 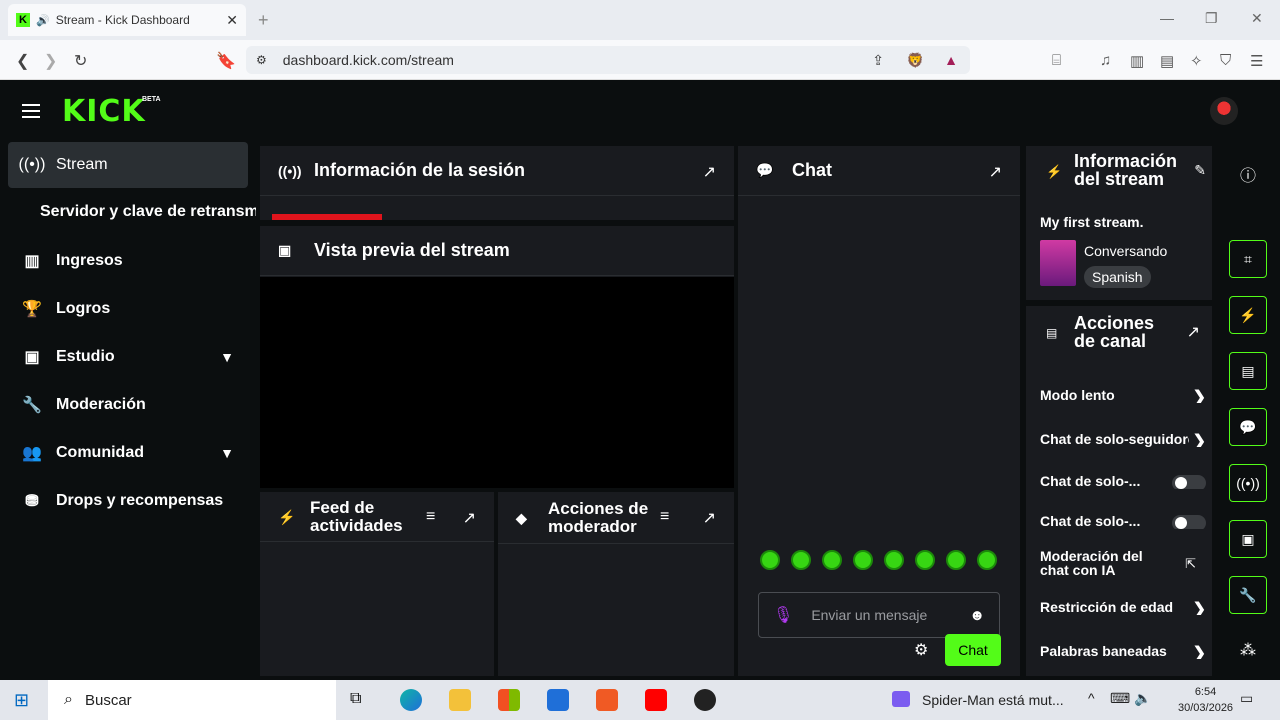 What do you see at coordinates (1248, 483) in the screenshot?
I see `broadcast-icon: ((•))` at bounding box center [1248, 483].